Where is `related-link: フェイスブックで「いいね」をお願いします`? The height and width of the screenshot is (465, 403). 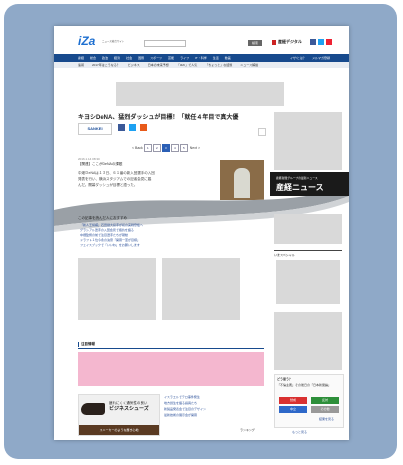 related-link: フェイスブックで「いいね」をお願いします is located at coordinates (150, 245).